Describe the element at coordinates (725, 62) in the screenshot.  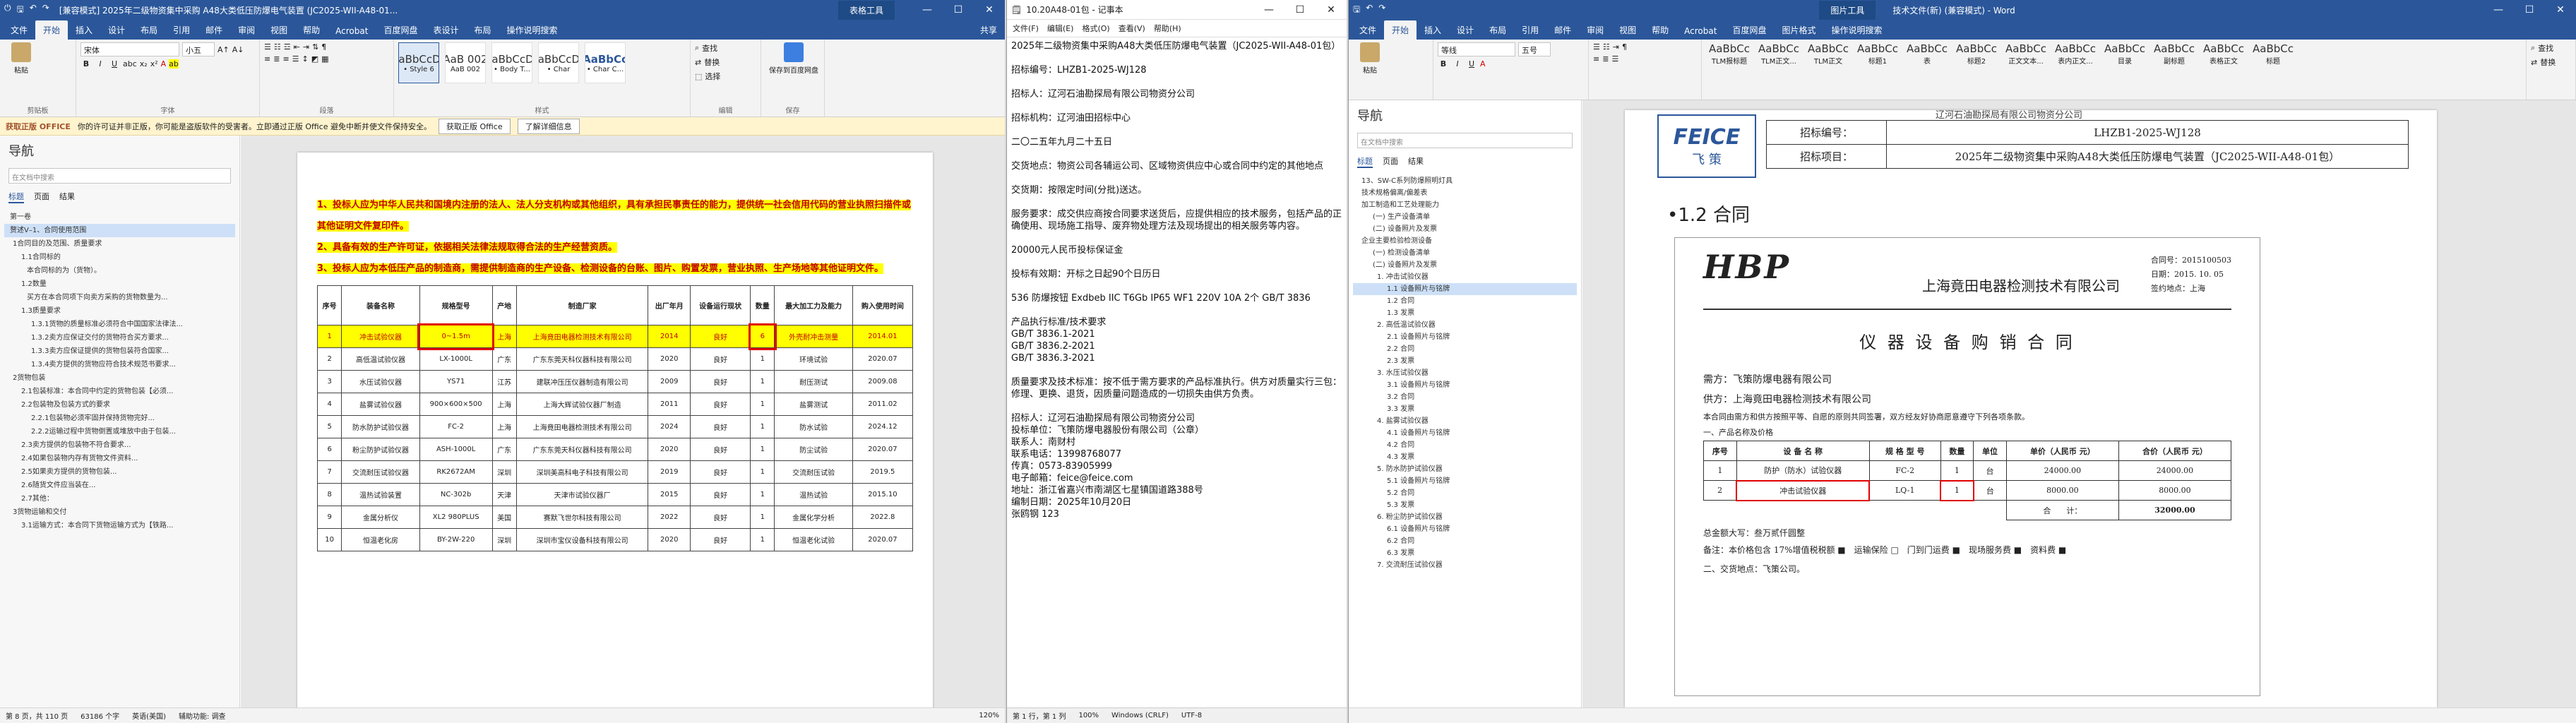
I see `replace-button: ⇄ 替换` at that location.